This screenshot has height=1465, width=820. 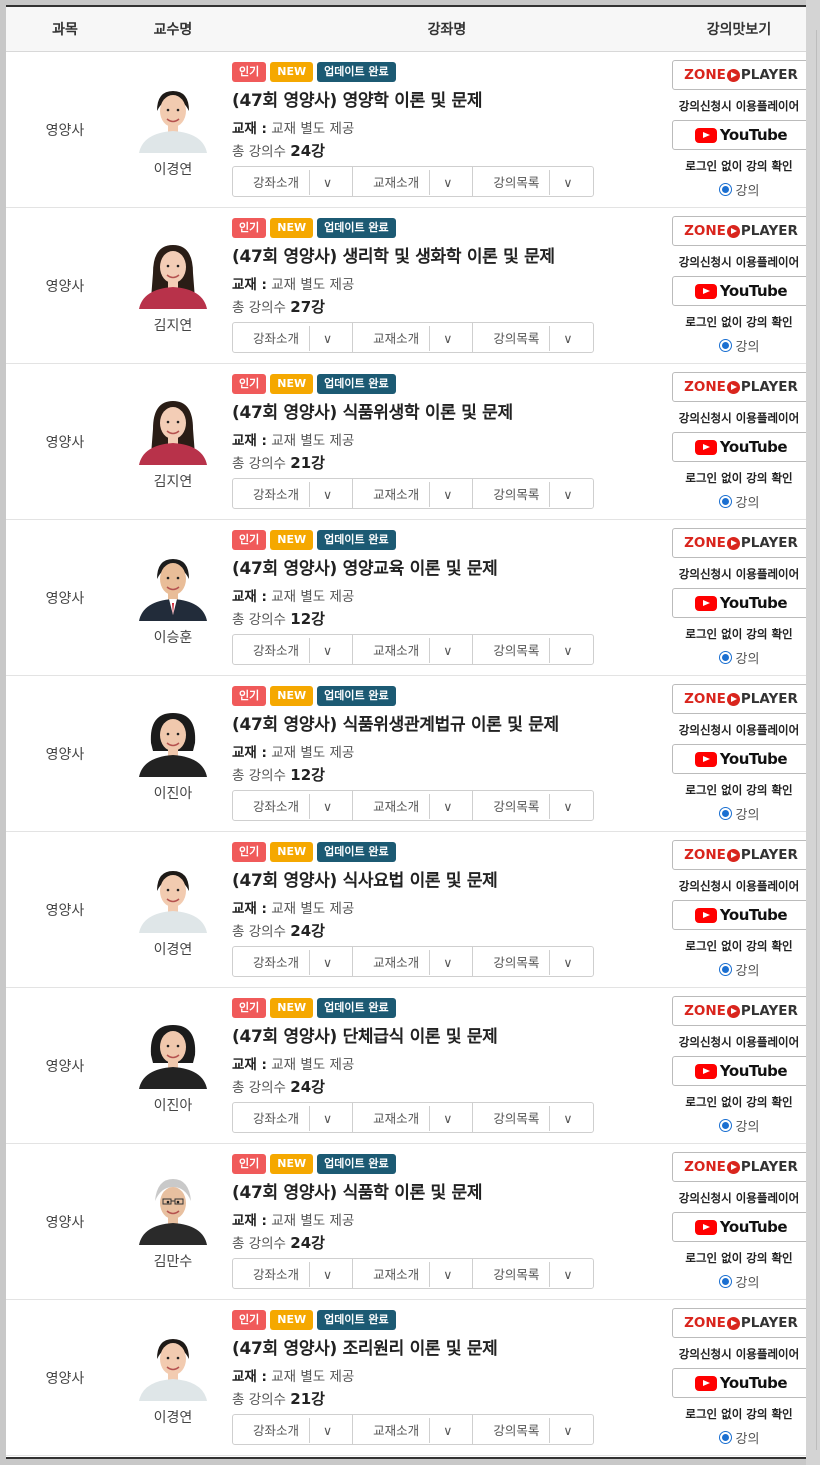 I want to click on professor-cell: 이경연, so click(x=173, y=909).